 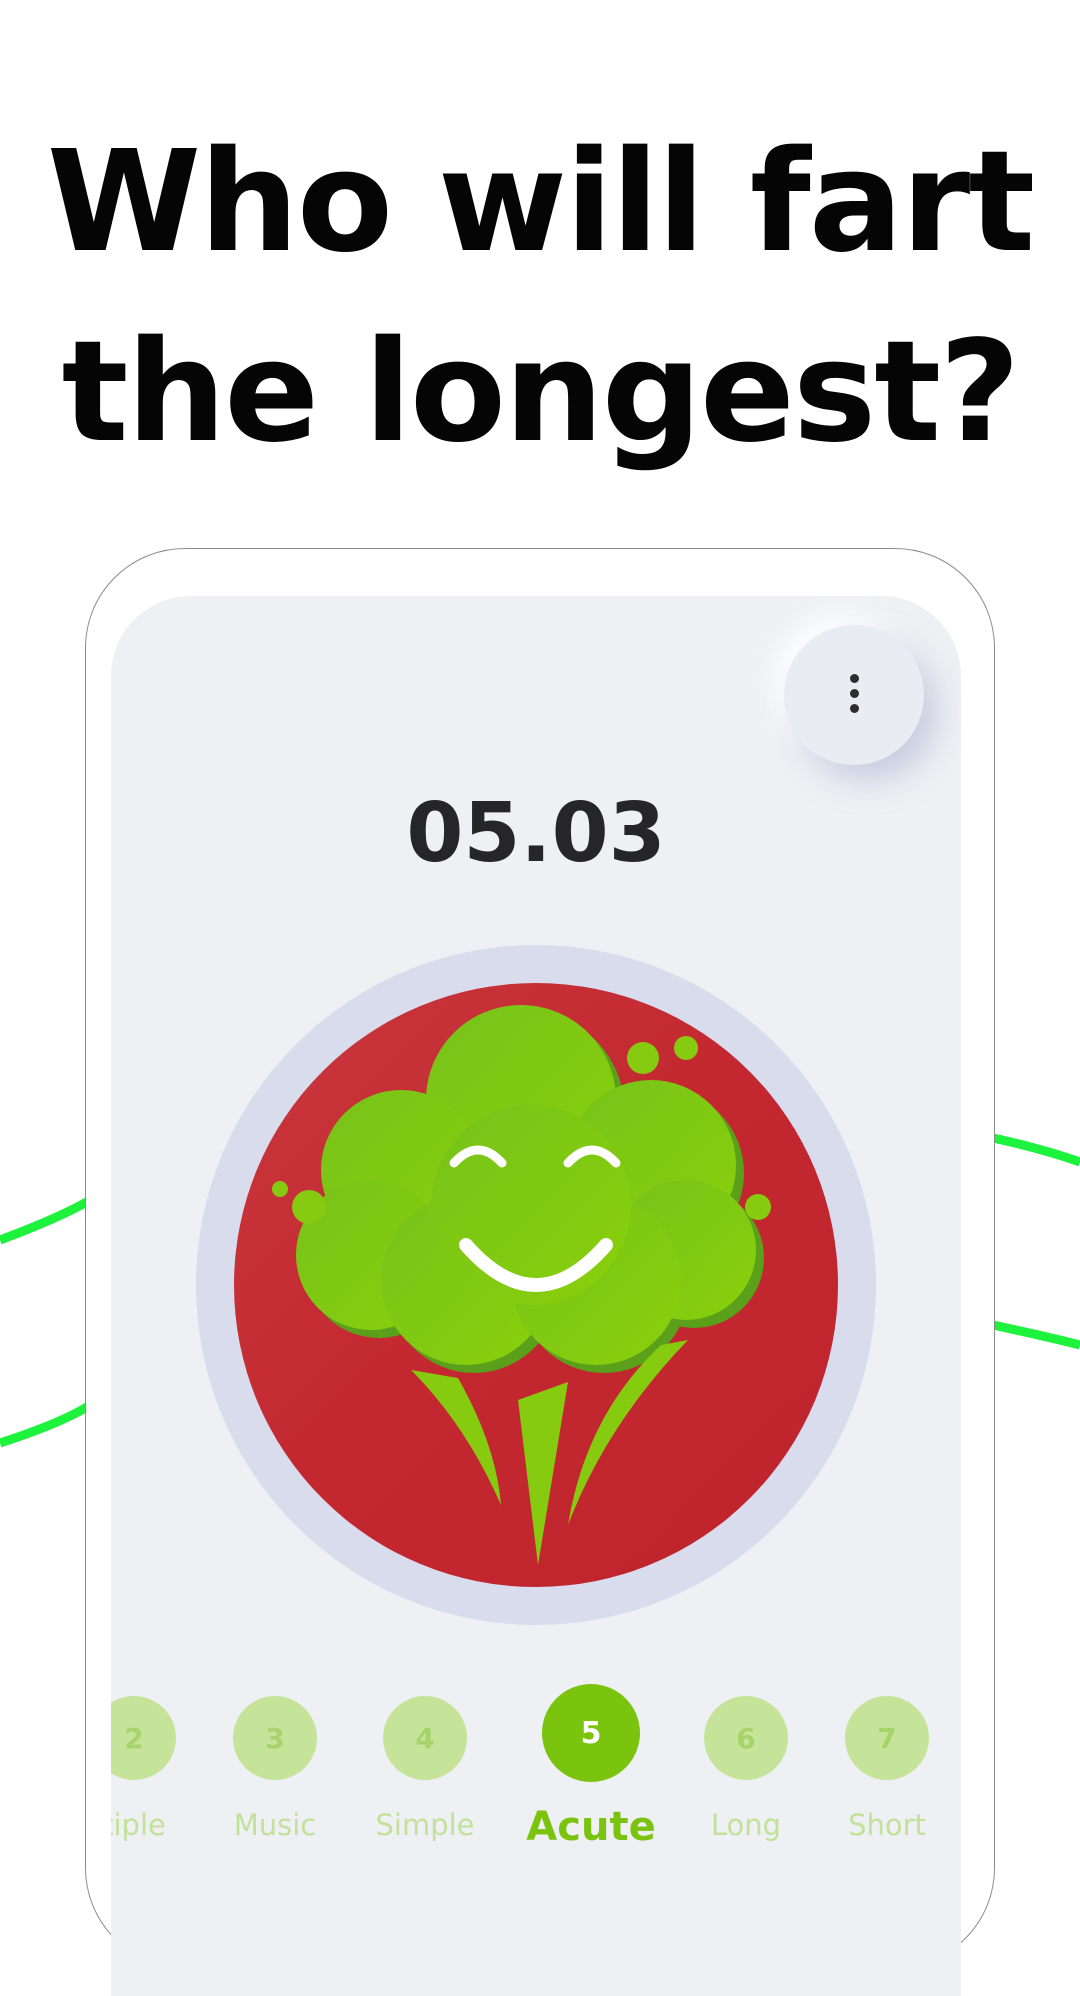 I want to click on level-label: Acute, so click(x=591, y=1827).